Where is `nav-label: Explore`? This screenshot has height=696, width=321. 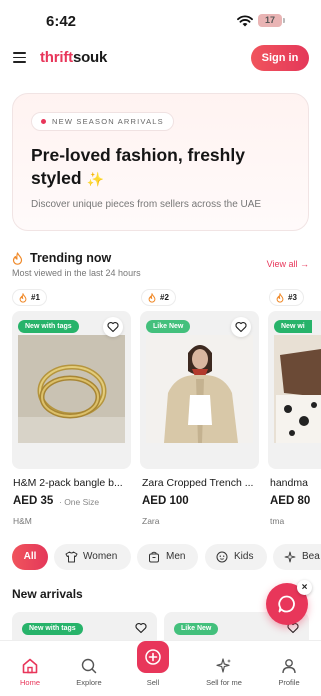
nav-label: Explore is located at coordinates (89, 682).